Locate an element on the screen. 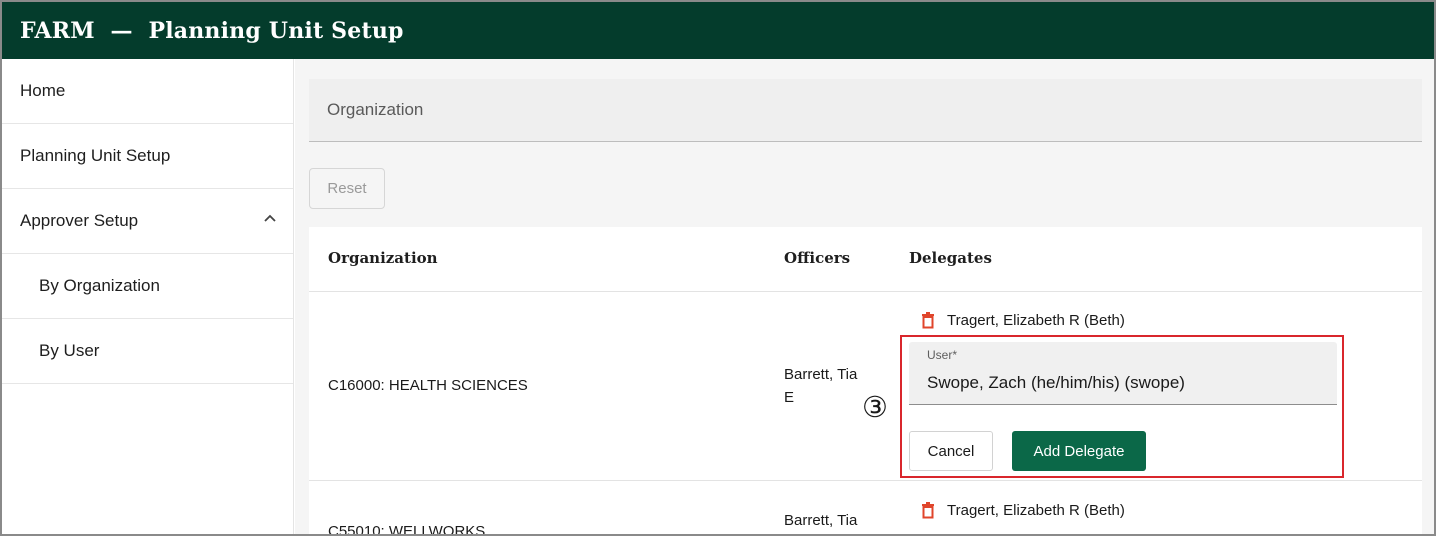 This screenshot has width=1436, height=536. sidebar-item-planning-unit-setup: Planning Unit Setup is located at coordinates (147, 156).